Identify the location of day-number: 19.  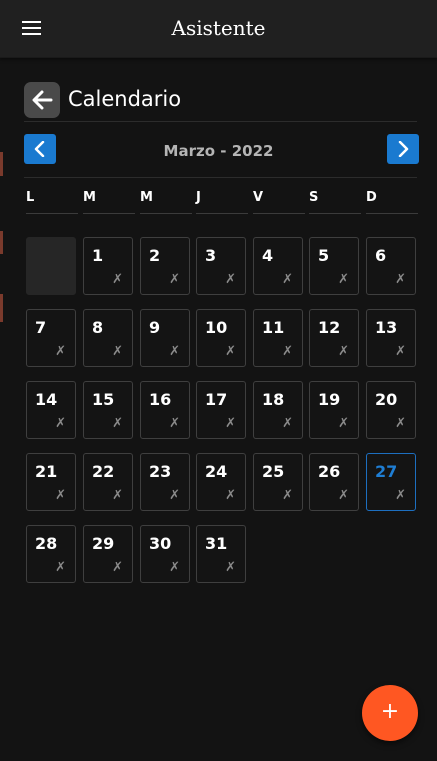
(329, 399).